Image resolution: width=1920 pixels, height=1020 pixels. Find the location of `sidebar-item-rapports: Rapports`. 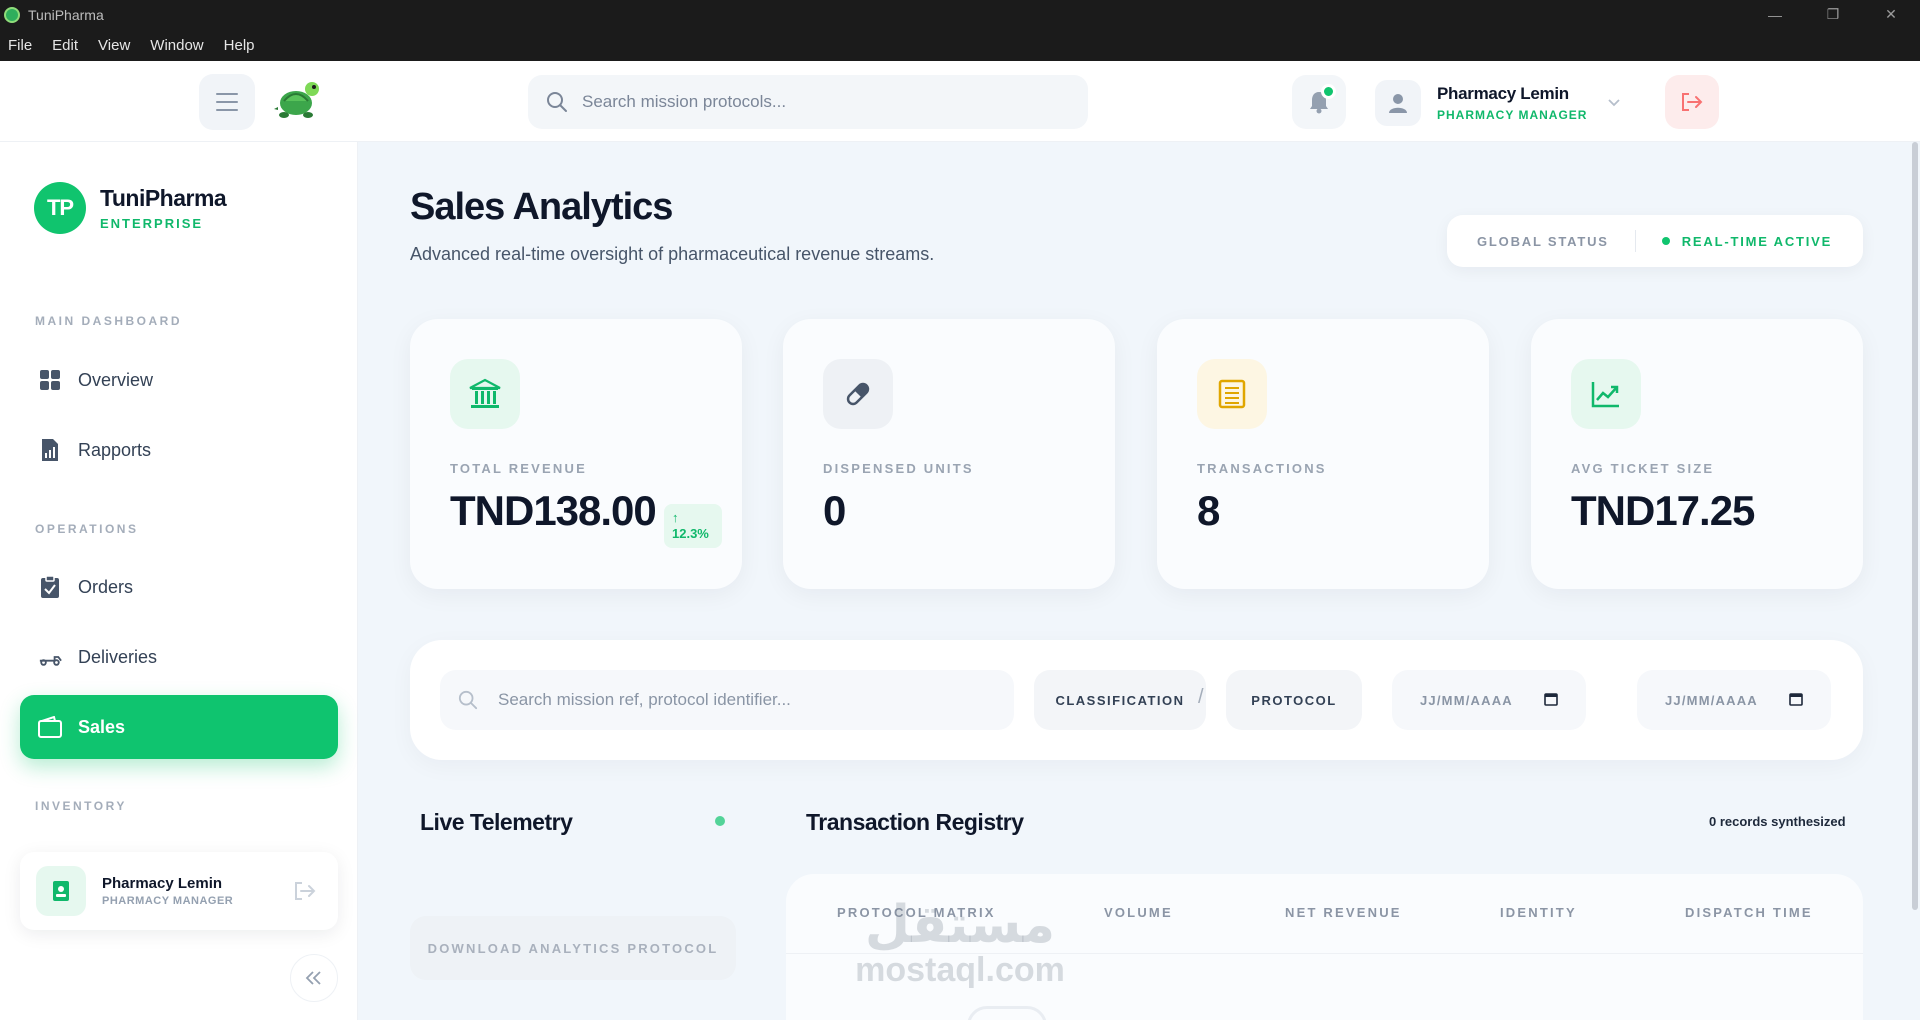

sidebar-item-rapports: Rapports is located at coordinates (179, 450).